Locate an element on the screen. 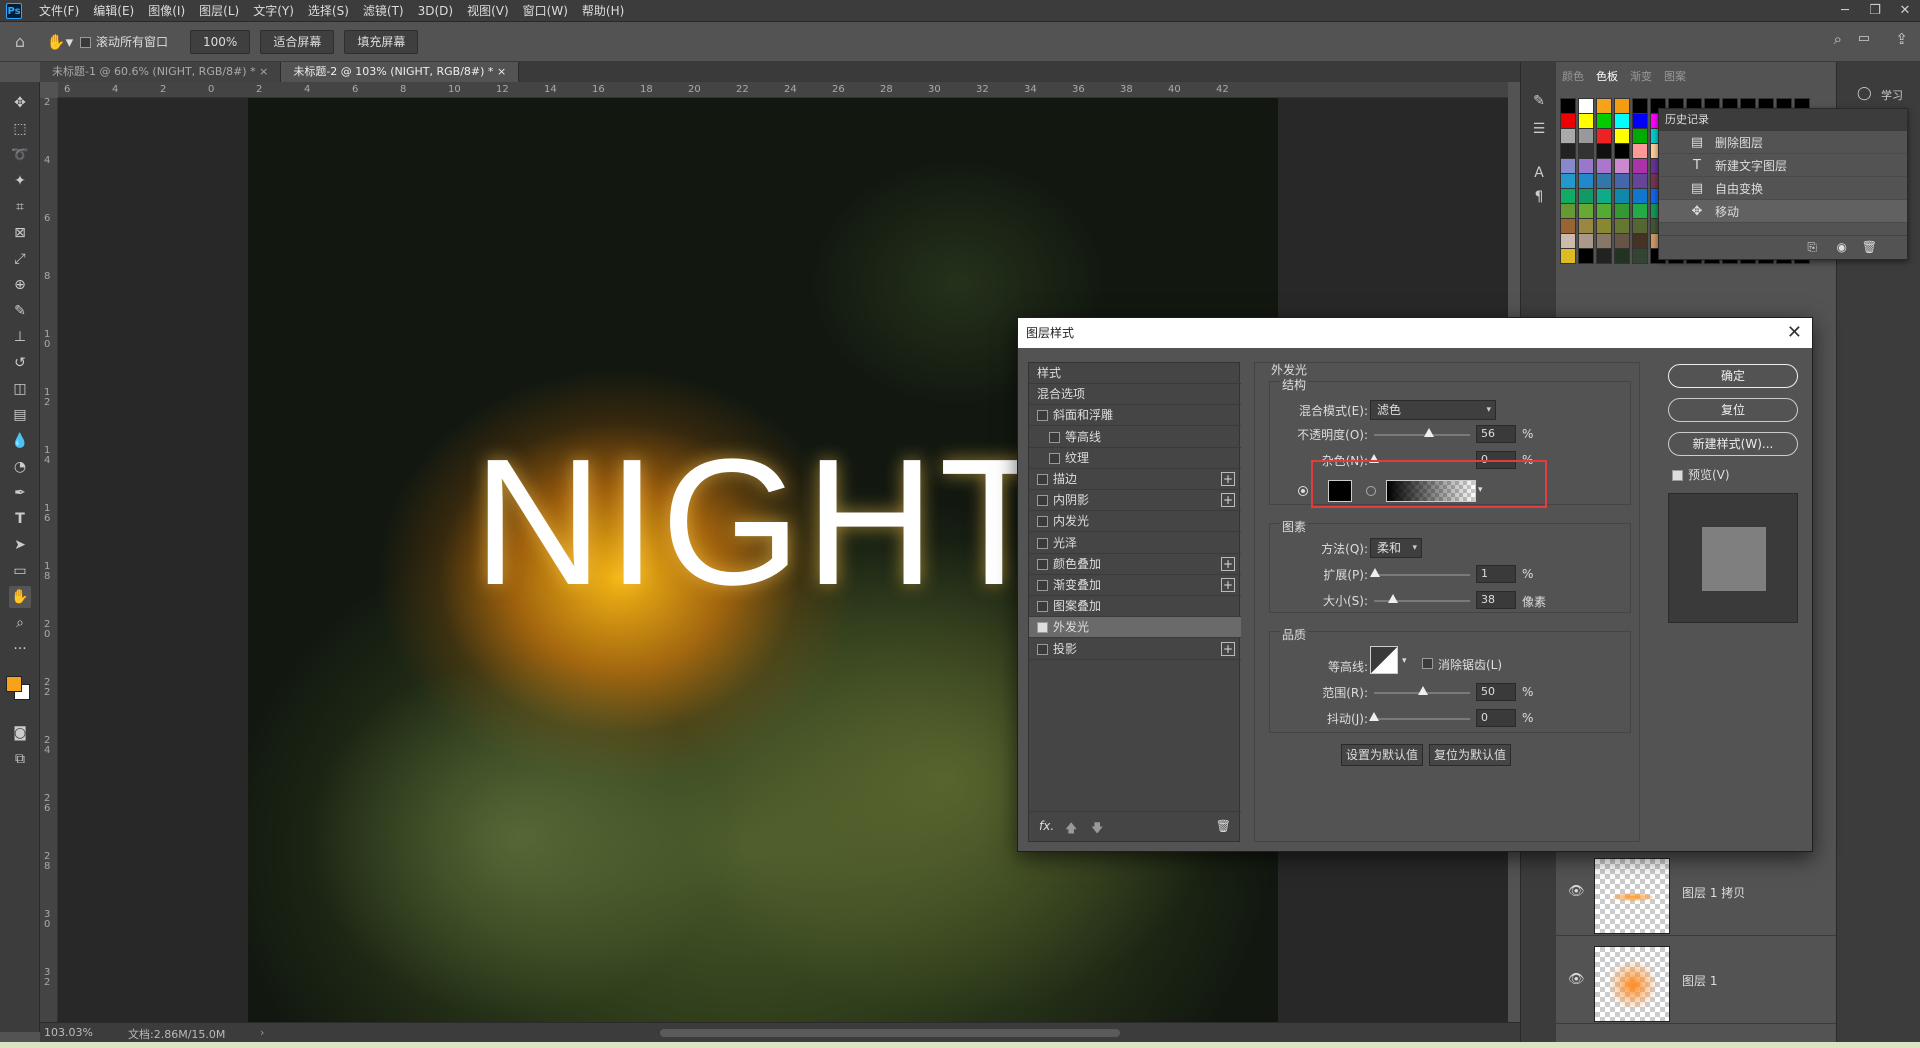  stamp-tool-icon: ⊥ is located at coordinates (20, 337).